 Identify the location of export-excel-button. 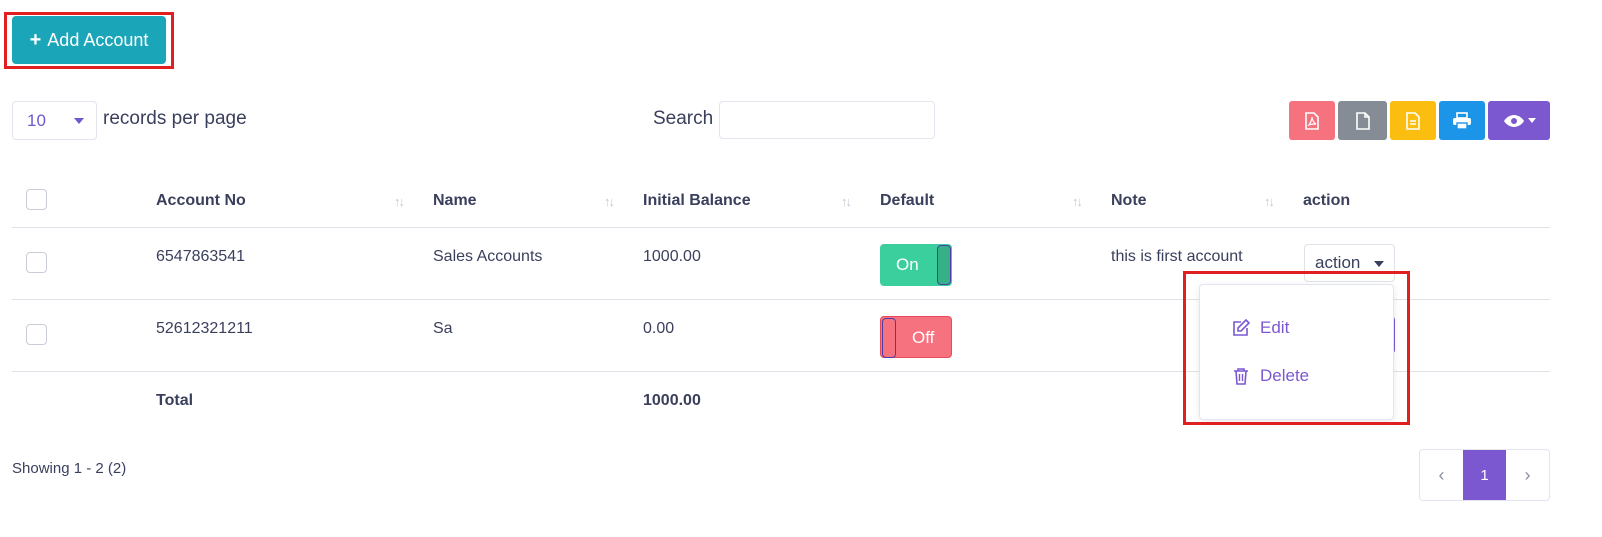
(1413, 120).